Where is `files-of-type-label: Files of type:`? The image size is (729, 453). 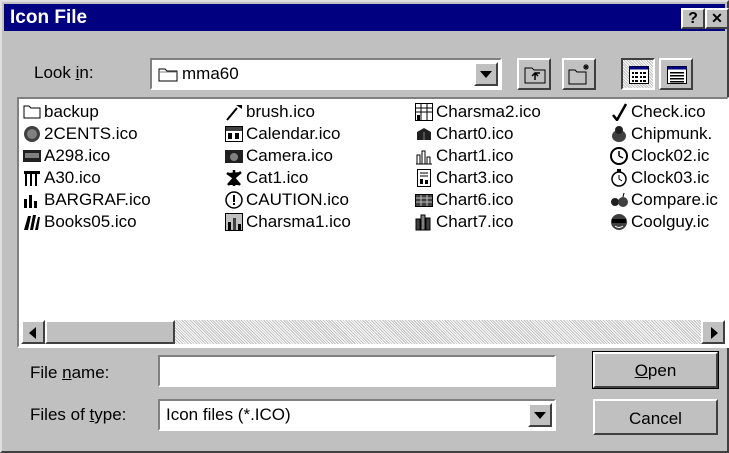 files-of-type-label: Files of type: is located at coordinates (78, 414).